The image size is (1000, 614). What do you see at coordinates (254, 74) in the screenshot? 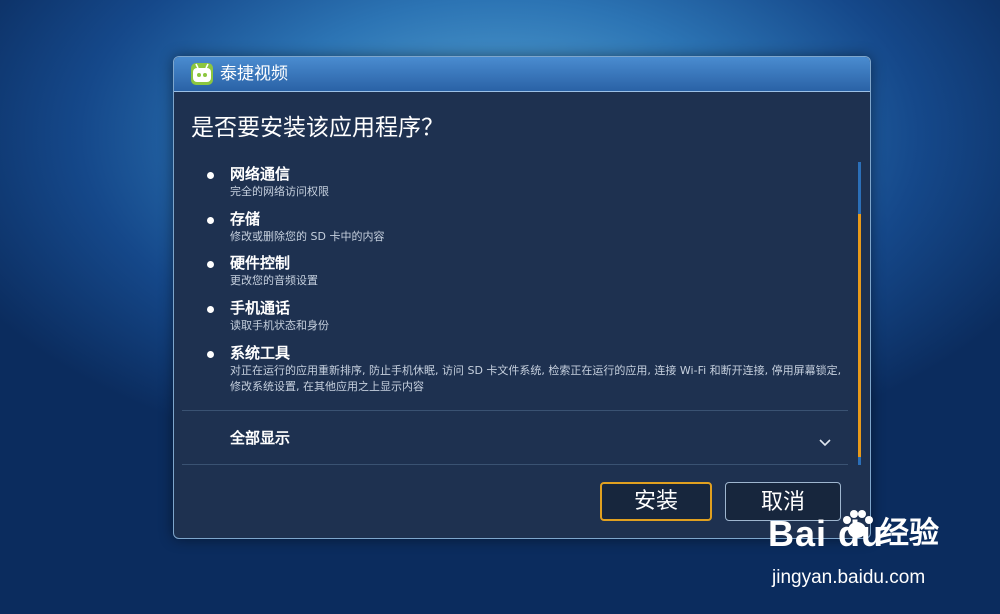
I see `app-title: 泰捷视频` at bounding box center [254, 74].